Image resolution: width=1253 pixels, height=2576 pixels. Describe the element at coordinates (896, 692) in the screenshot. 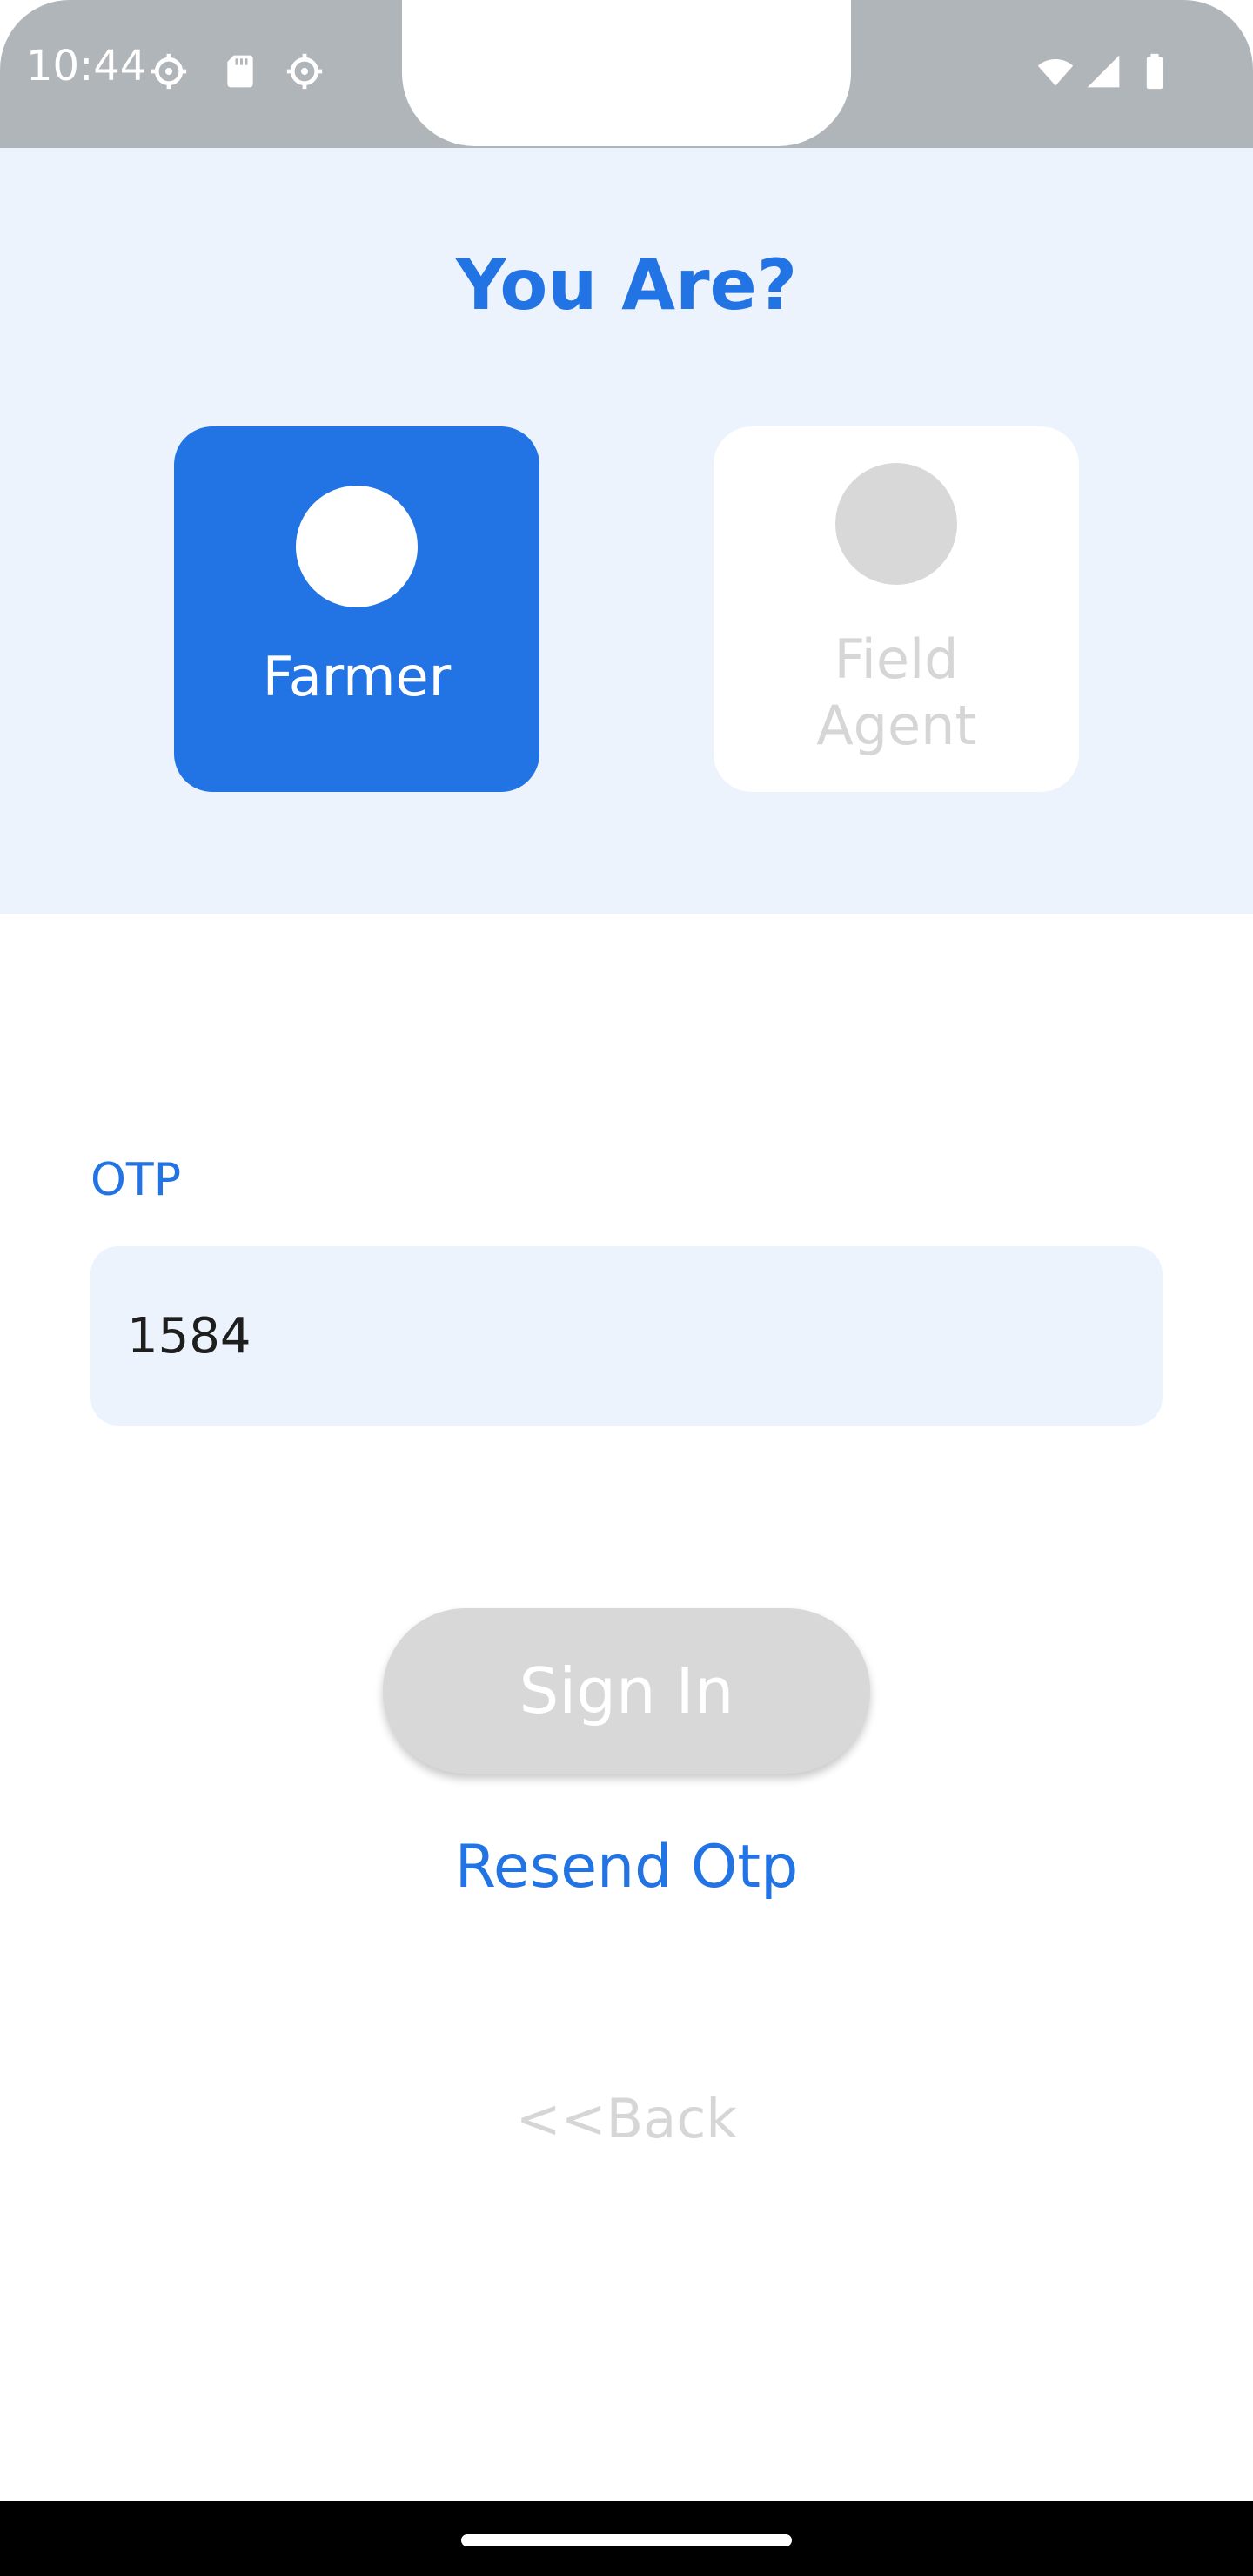

I see `role-option-field-agent-label: Field Agent` at that location.